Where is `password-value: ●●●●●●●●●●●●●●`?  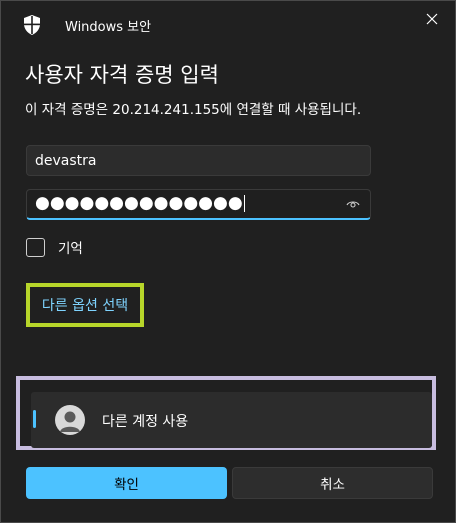
password-value: ●●●●●●●●●●●●●● is located at coordinates (140, 203).